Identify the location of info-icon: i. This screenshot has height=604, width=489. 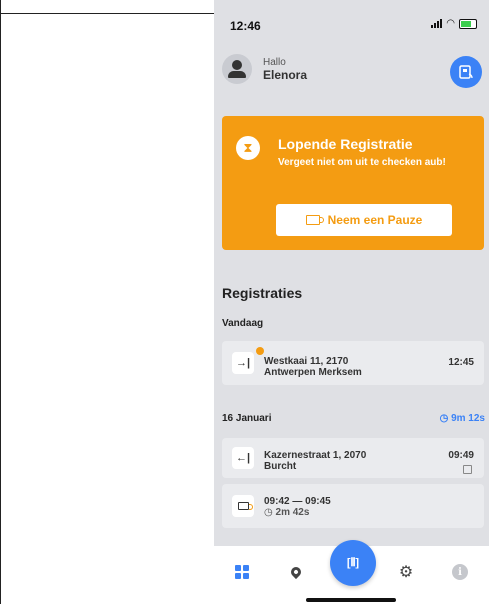
(460, 572).